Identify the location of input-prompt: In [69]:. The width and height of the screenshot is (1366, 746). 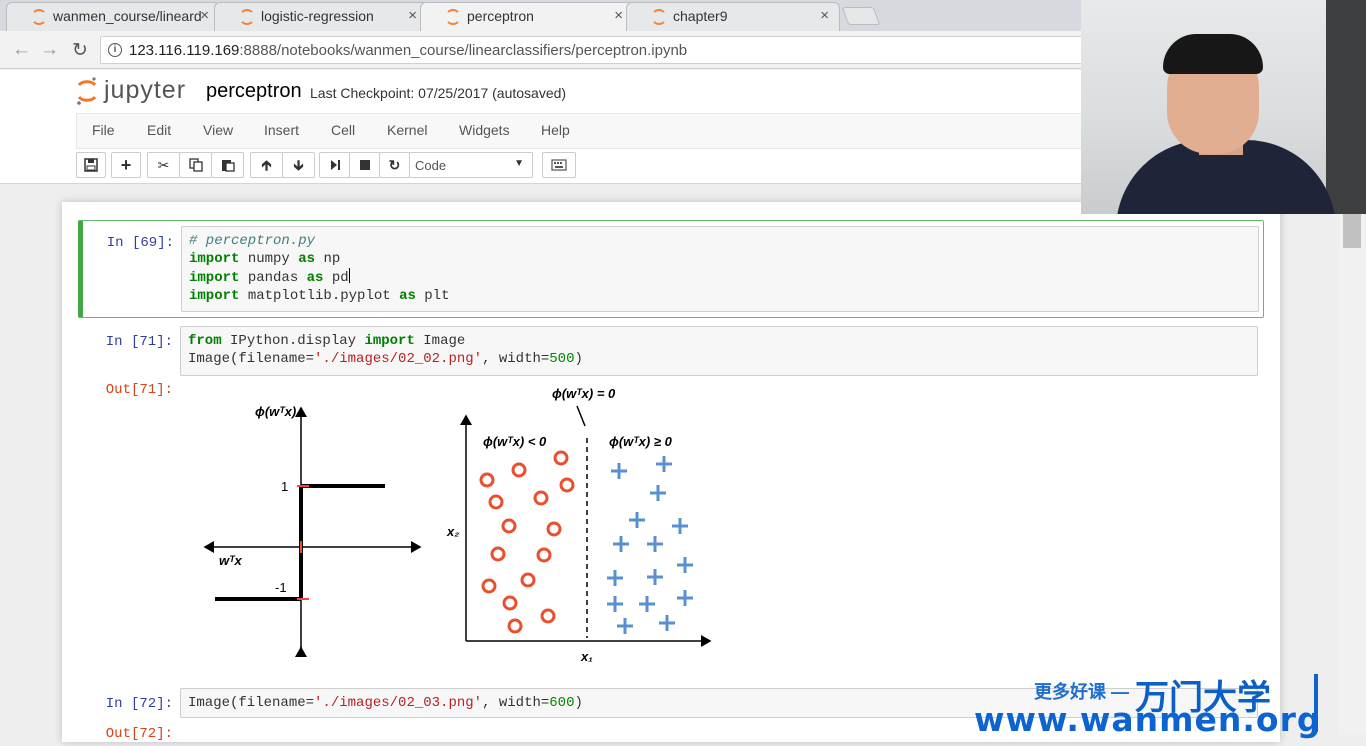
(140, 243).